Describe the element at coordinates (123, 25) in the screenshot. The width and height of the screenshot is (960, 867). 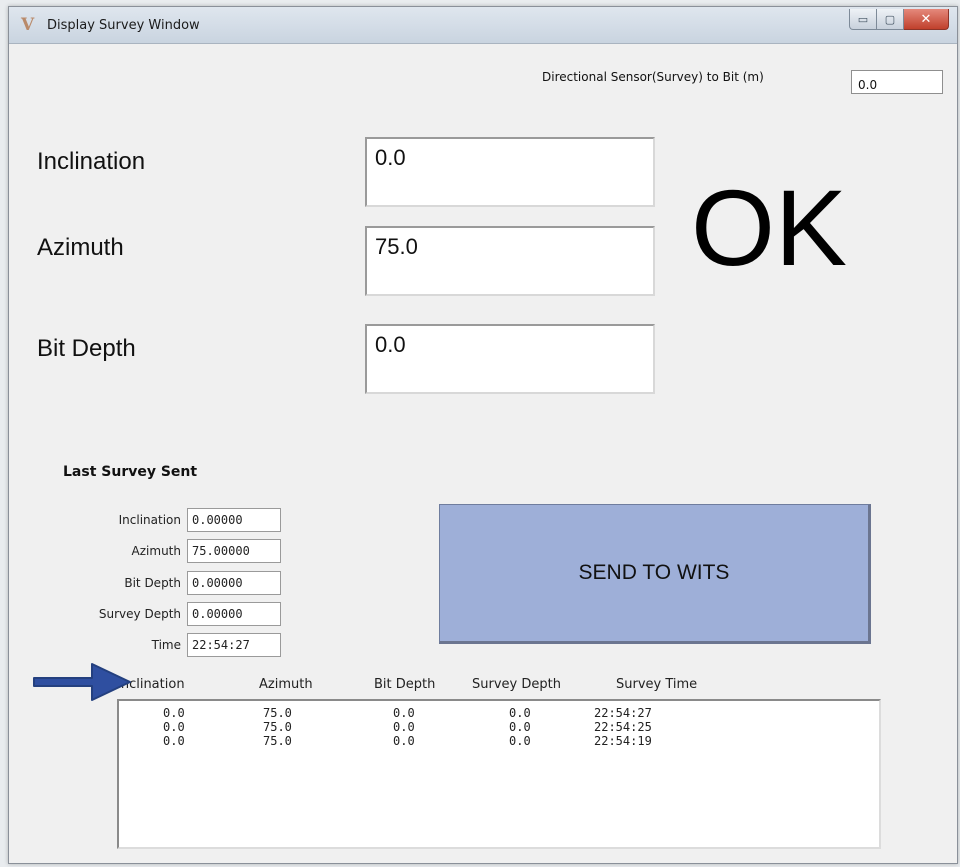
I see `window-title: Display Survey Window` at that location.